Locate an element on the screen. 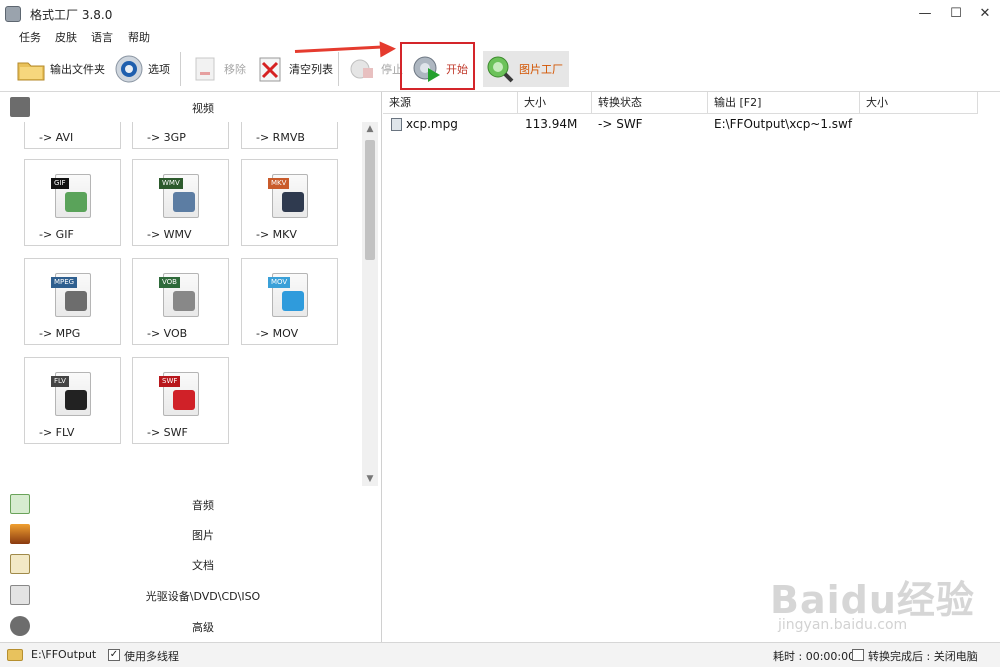  tile-mpg: MPEG -> MPG is located at coordinates (72, 301).